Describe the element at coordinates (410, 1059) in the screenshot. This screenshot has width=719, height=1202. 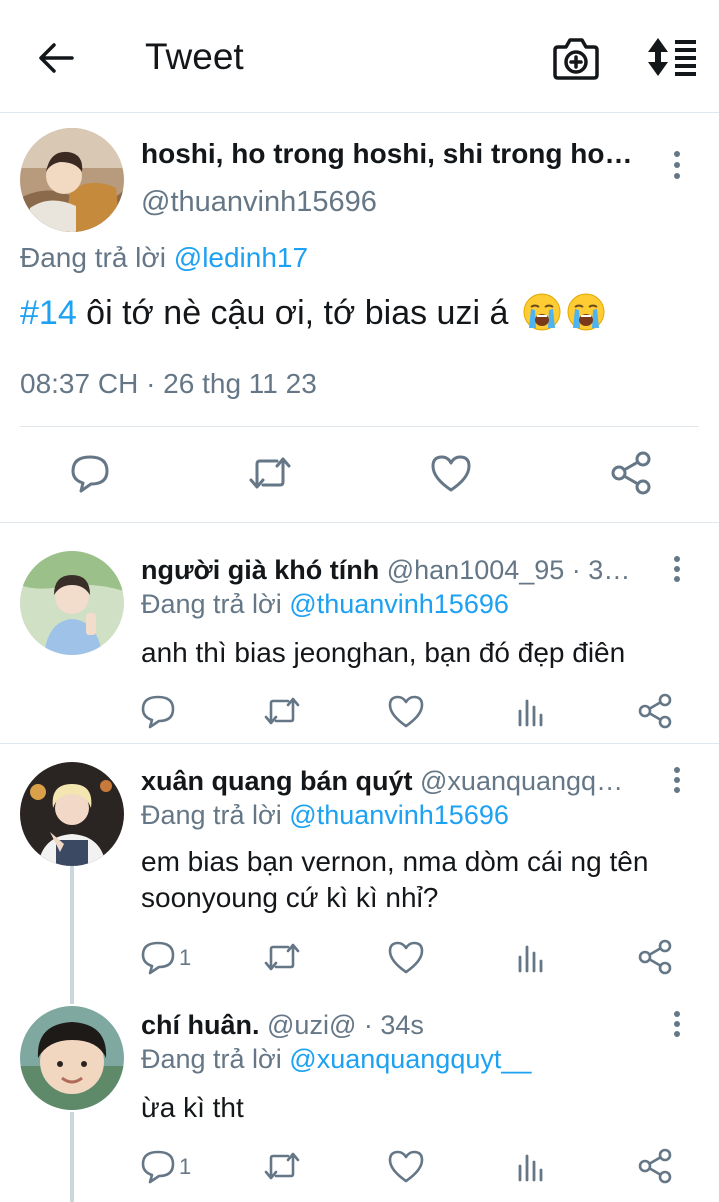
I see `replying-to-mention: @xuanquangquyt__` at that location.